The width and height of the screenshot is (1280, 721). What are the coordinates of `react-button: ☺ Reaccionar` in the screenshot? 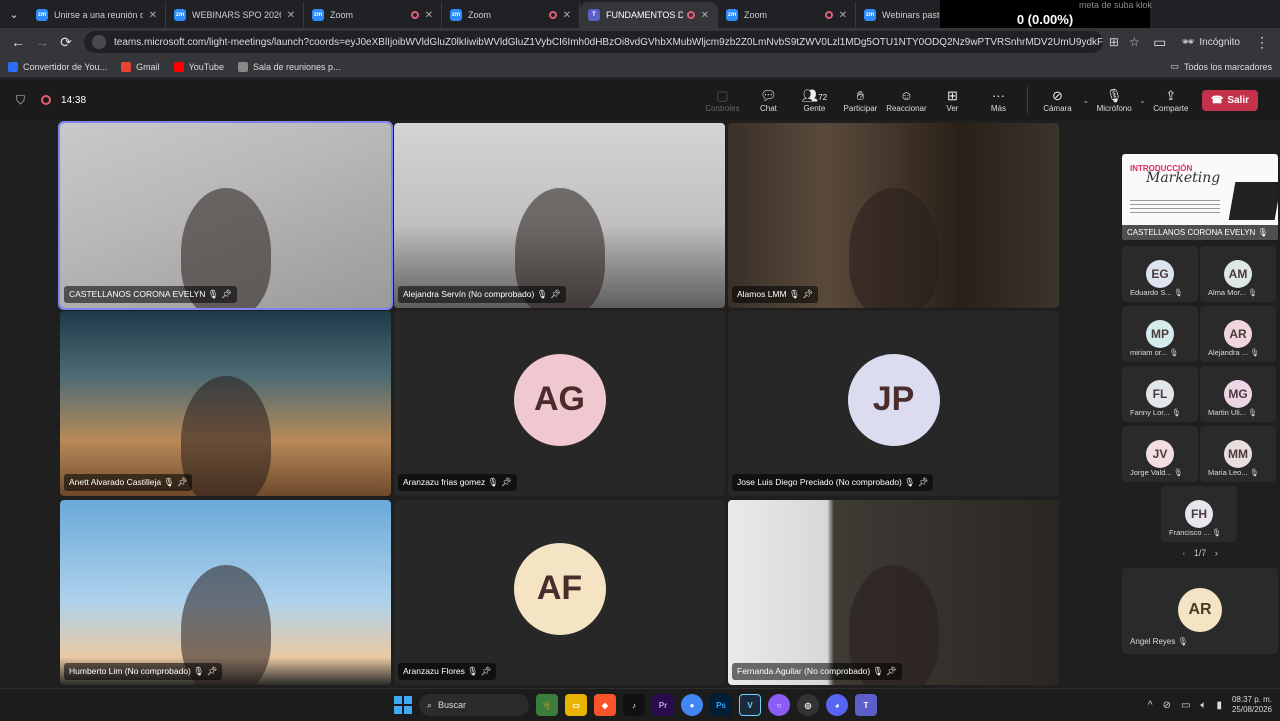 It's located at (906, 100).